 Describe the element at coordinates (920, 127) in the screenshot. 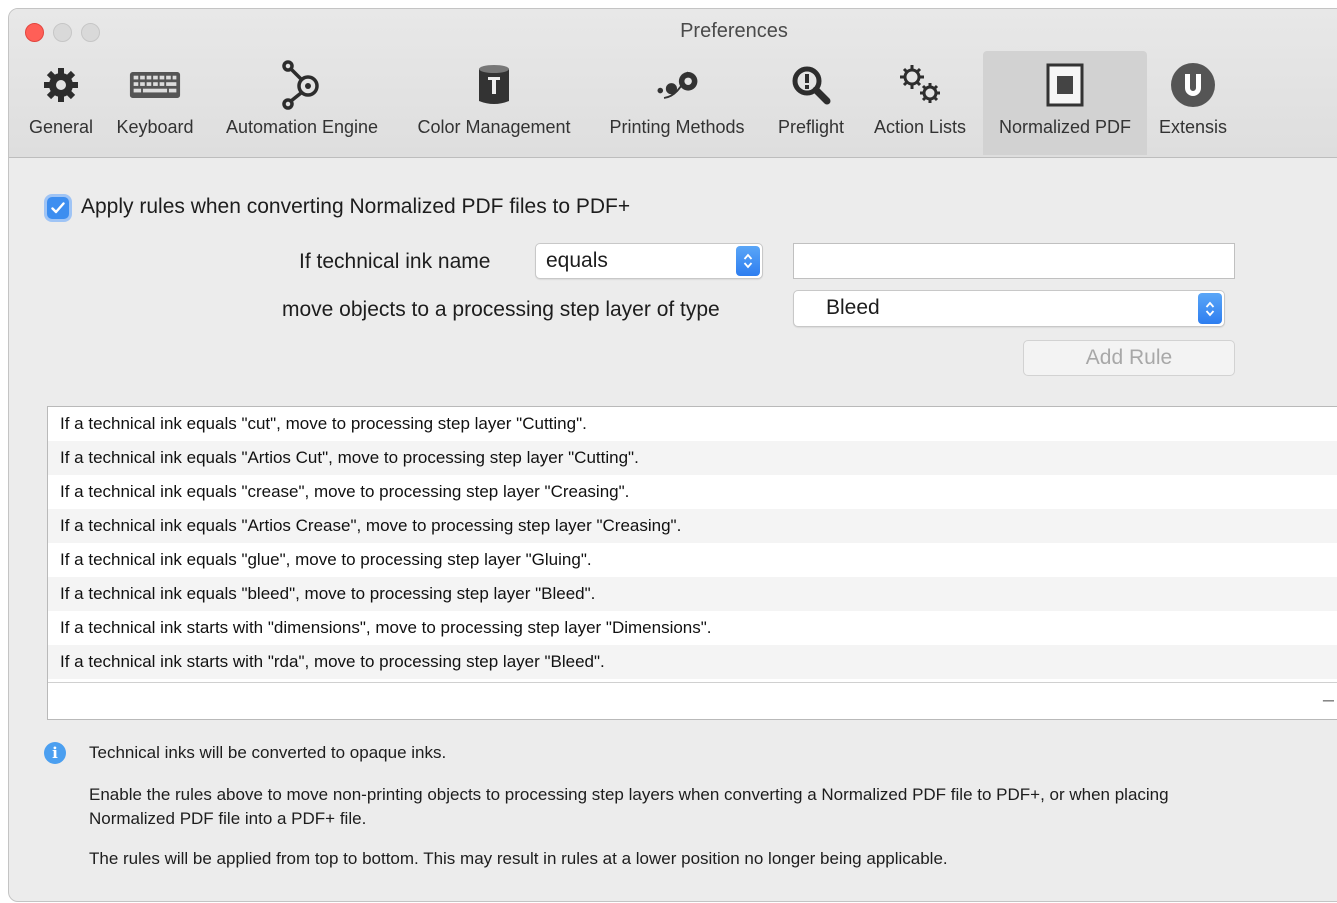

I see `tab-label: Action Lists` at that location.